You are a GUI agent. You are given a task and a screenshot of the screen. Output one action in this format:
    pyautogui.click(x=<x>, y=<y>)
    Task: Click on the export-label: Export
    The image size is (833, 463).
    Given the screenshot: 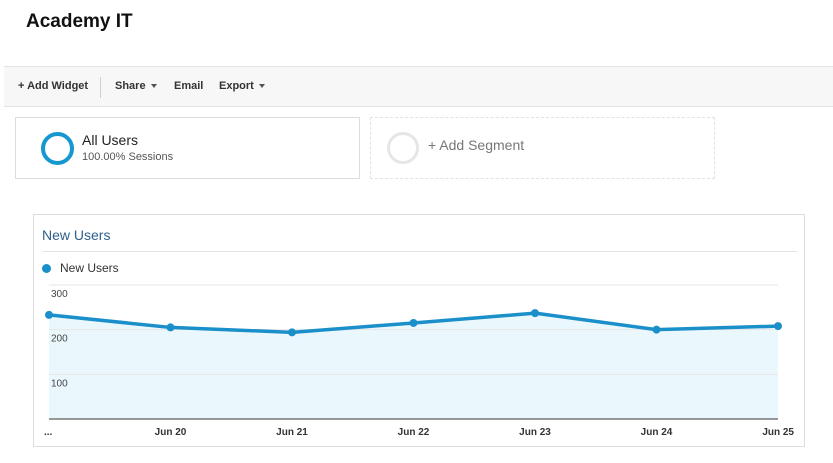 What is the action you would take?
    pyautogui.click(x=236, y=86)
    